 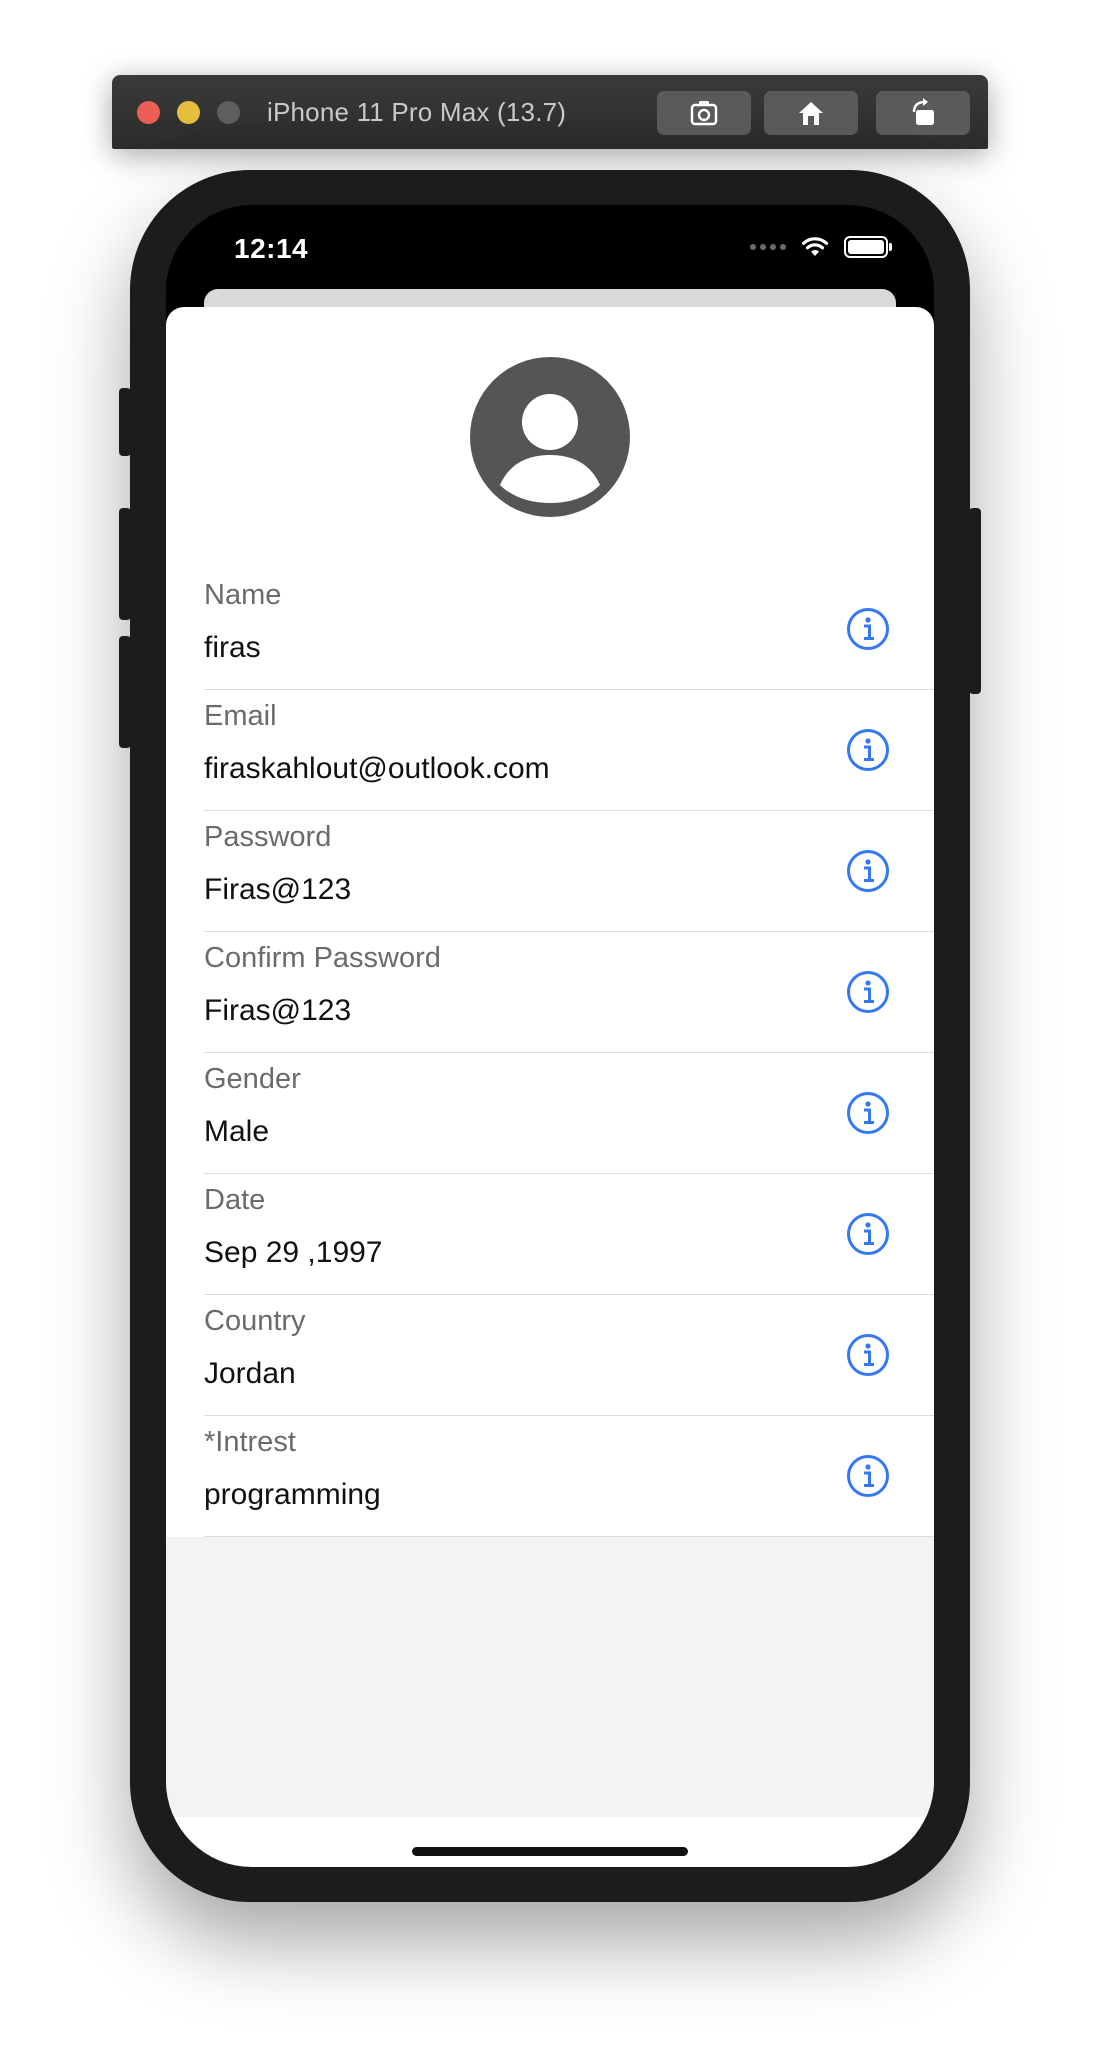 What do you see at coordinates (243, 595) in the screenshot?
I see `field-label: Name` at bounding box center [243, 595].